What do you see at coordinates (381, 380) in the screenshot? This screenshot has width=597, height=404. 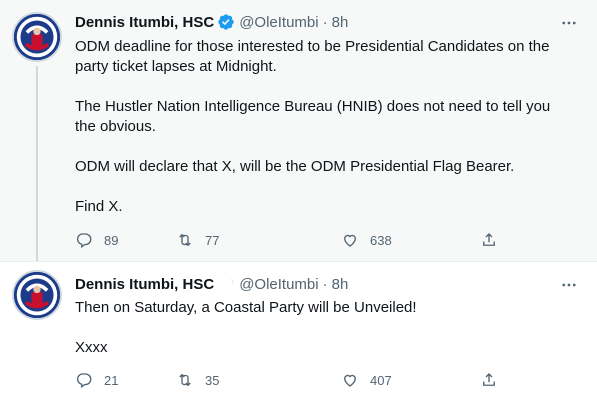 I see `like-count: 407` at bounding box center [381, 380].